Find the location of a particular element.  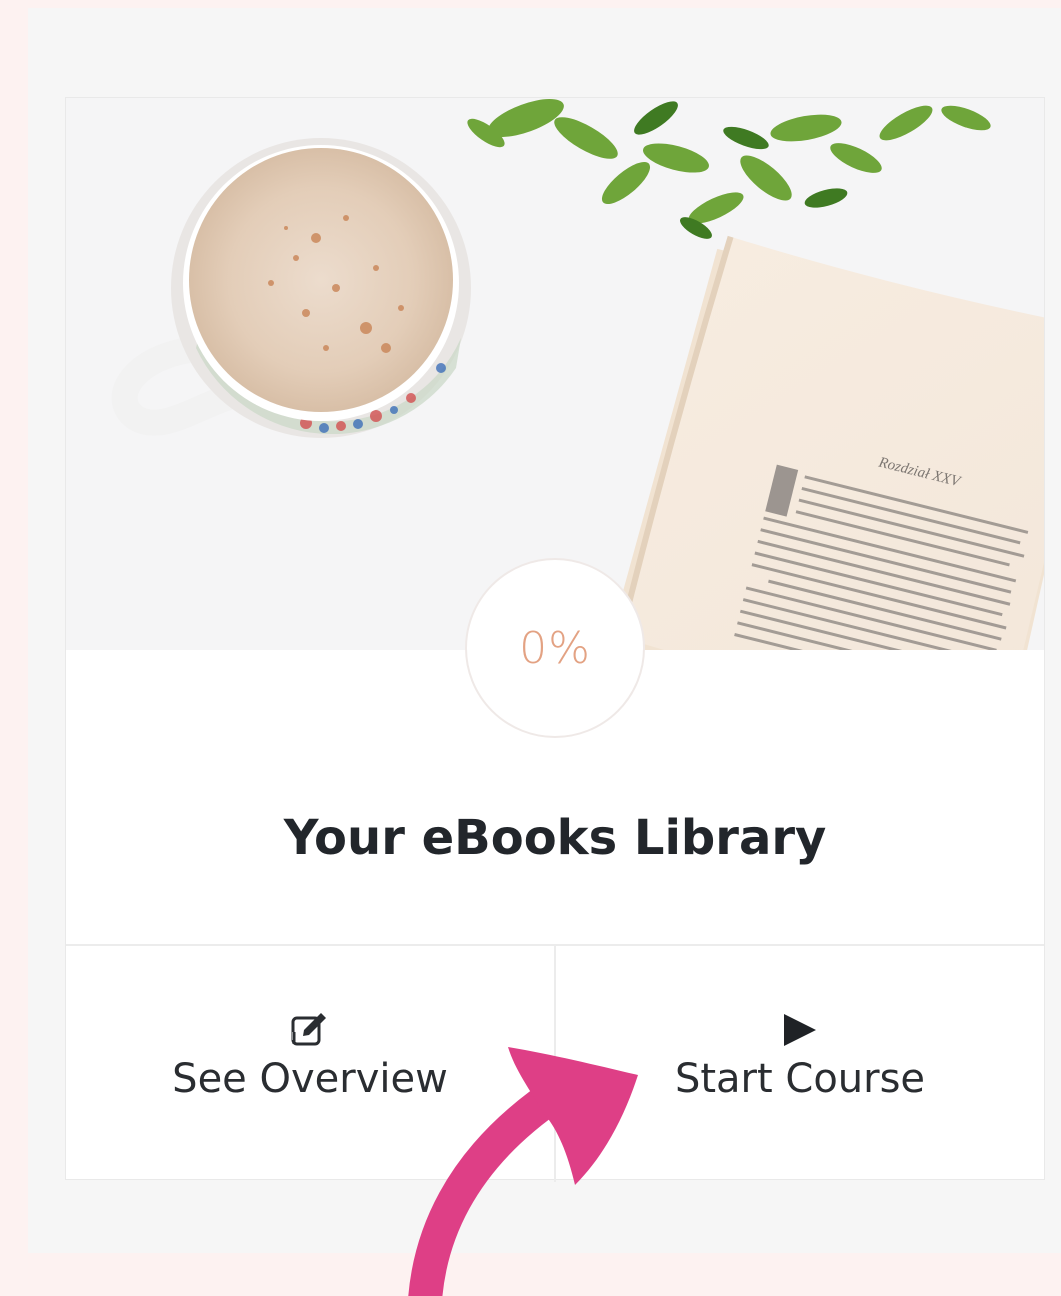

start-course-button: Start Course is located at coordinates (799, 1064).